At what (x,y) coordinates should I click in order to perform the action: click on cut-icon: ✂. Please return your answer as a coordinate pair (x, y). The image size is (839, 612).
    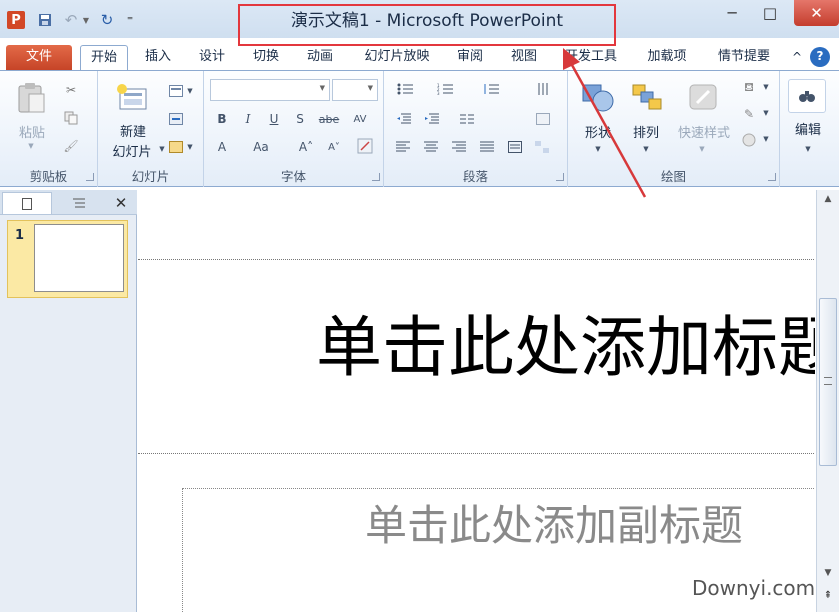
    Looking at the image, I should click on (71, 90).